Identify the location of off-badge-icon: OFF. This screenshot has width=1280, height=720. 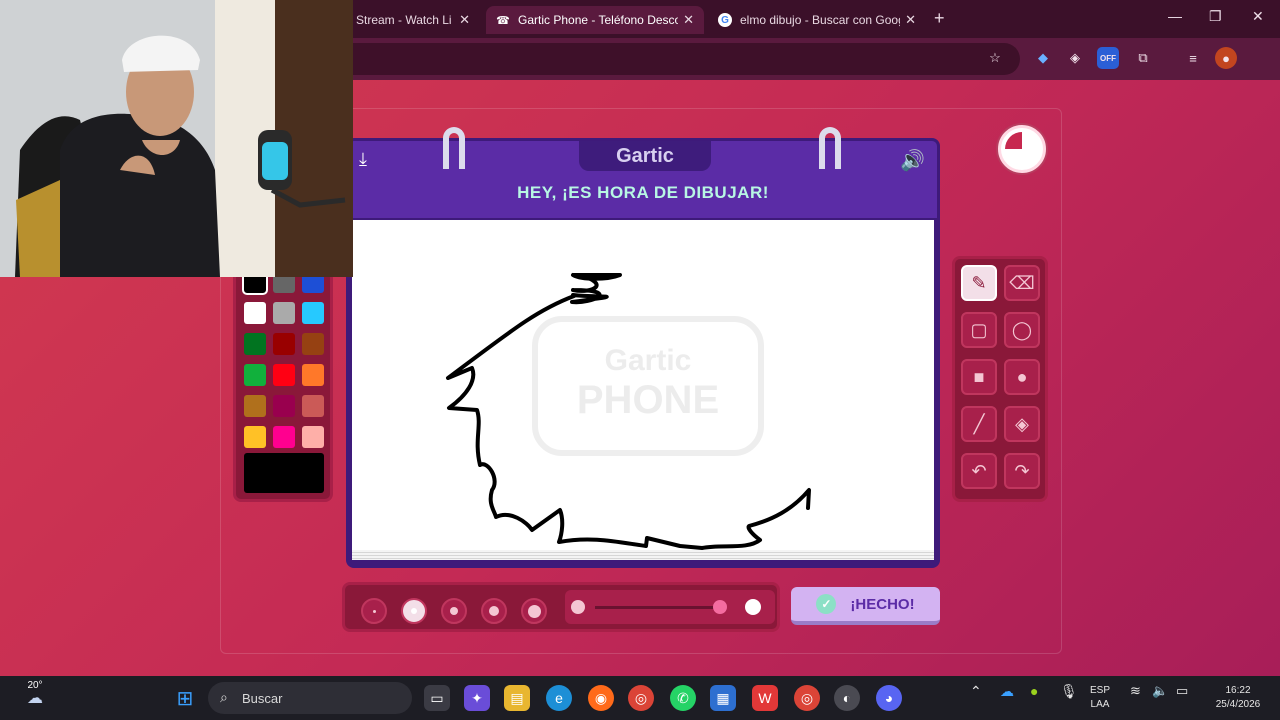
(1108, 58).